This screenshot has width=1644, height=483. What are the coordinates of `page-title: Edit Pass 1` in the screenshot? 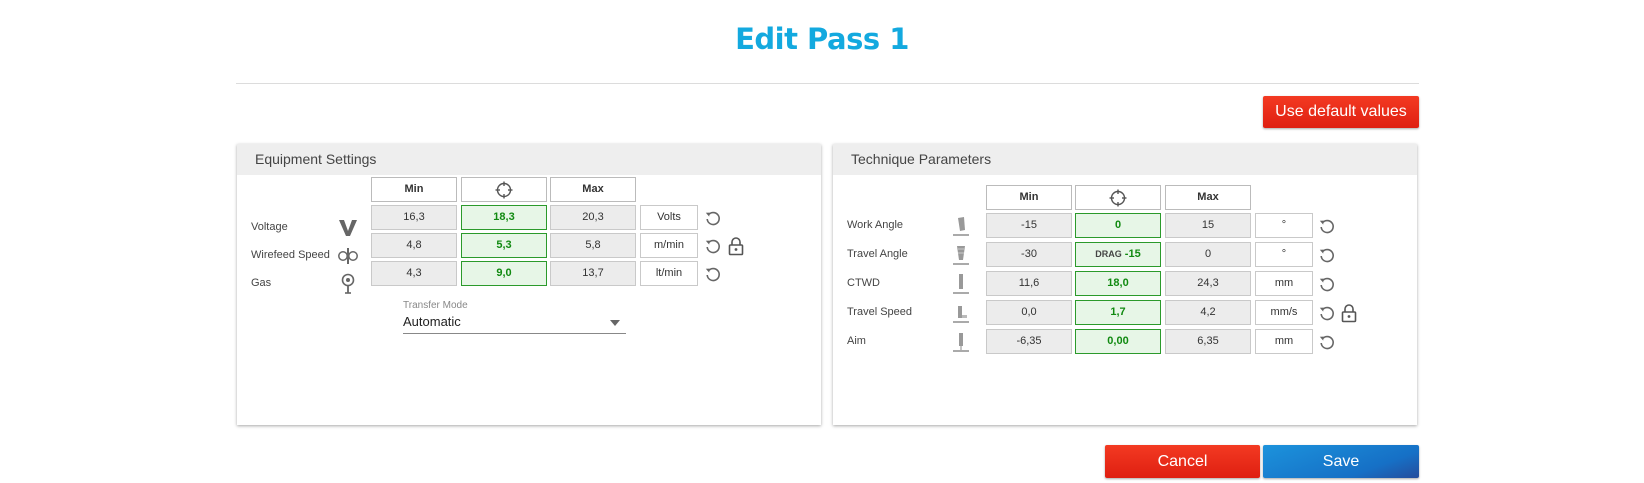 It's located at (822, 39).